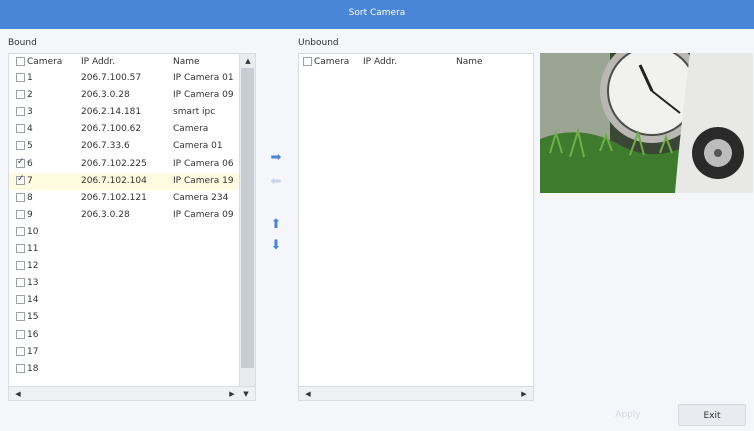 The width and height of the screenshot is (754, 431). Describe the element at coordinates (203, 180) in the screenshot. I see `camera-name-cell: IP Camera 19` at that location.